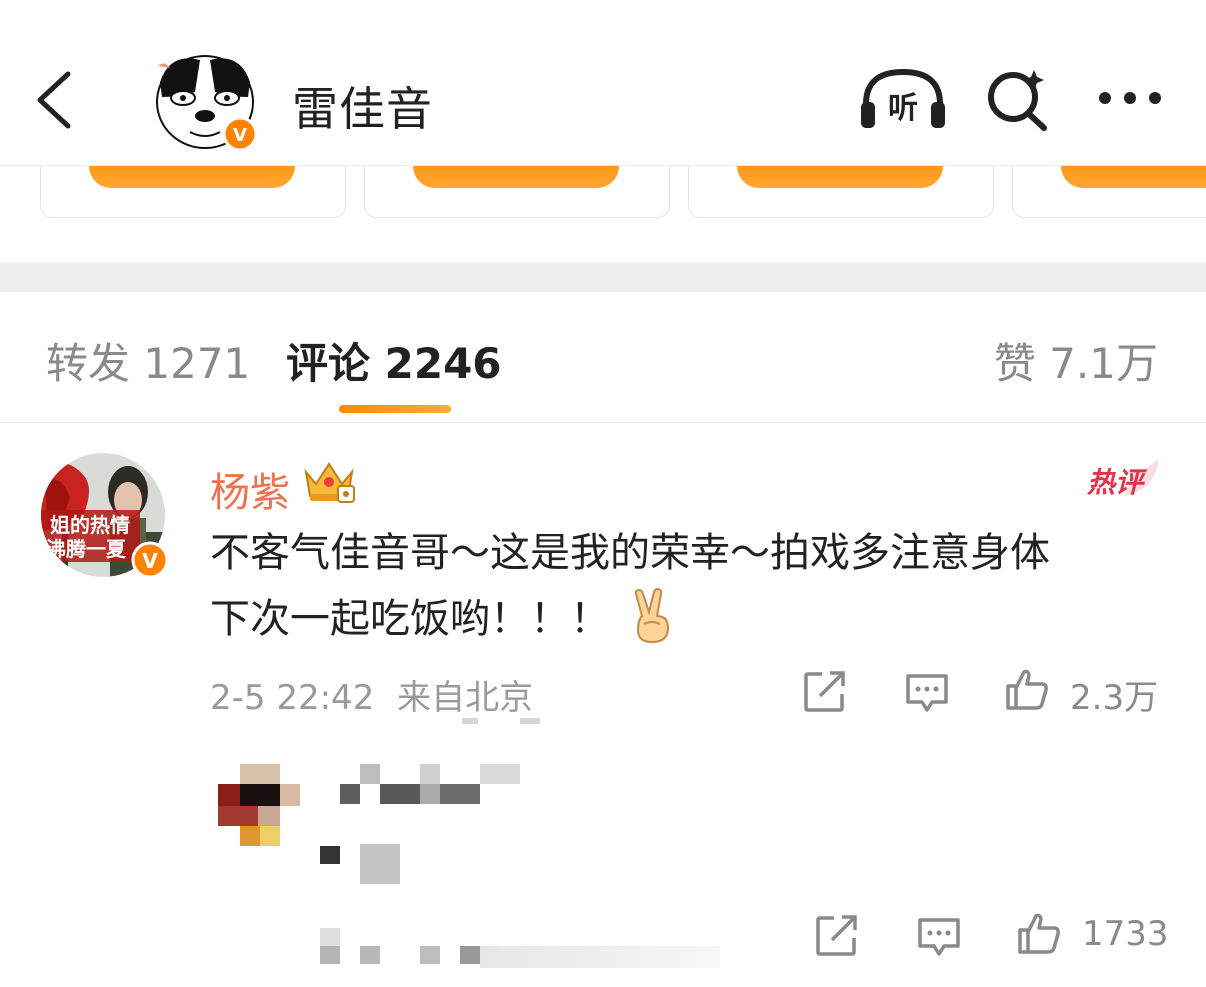 This screenshot has height=987, width=1206. What do you see at coordinates (430, 785) in the screenshot?
I see `reply-username-blurred` at bounding box center [430, 785].